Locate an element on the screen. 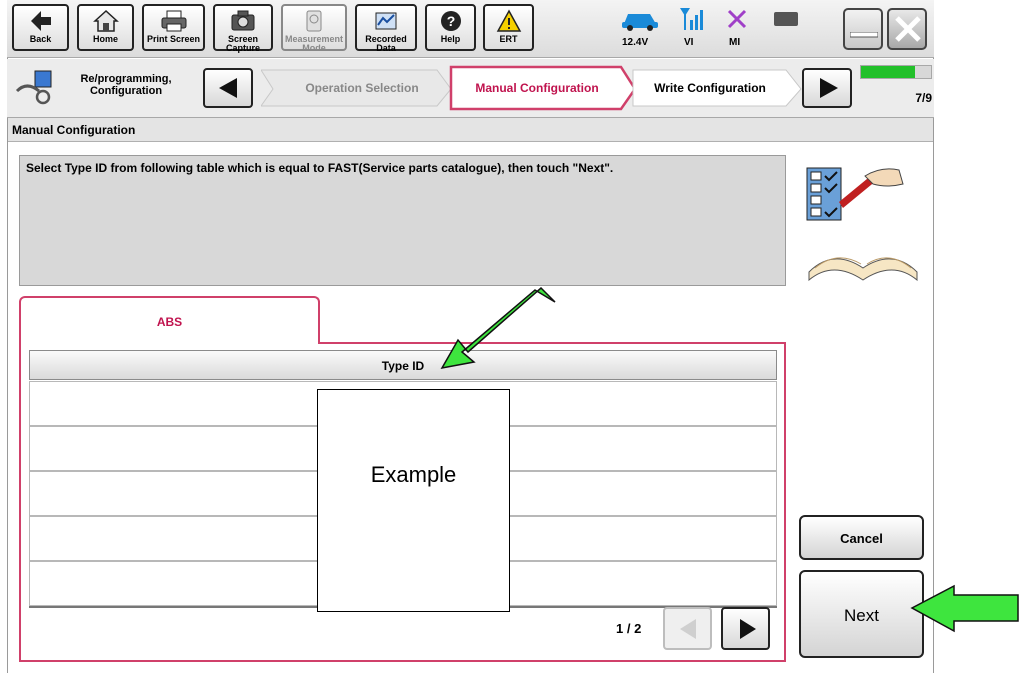 The image size is (1024, 673). arrow-to-type-id-header is located at coordinates (498, 328).